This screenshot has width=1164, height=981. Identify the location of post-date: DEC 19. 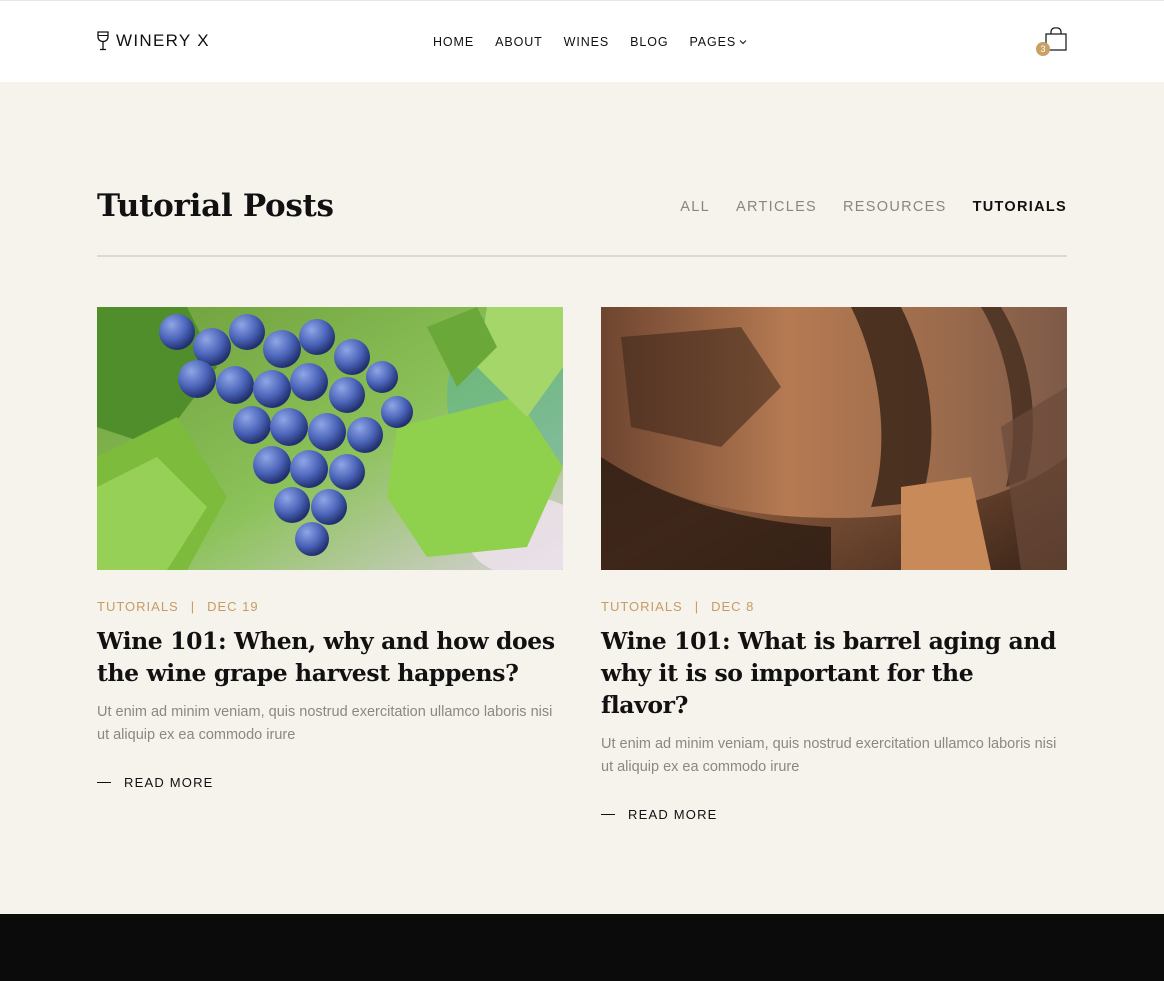
(233, 606).